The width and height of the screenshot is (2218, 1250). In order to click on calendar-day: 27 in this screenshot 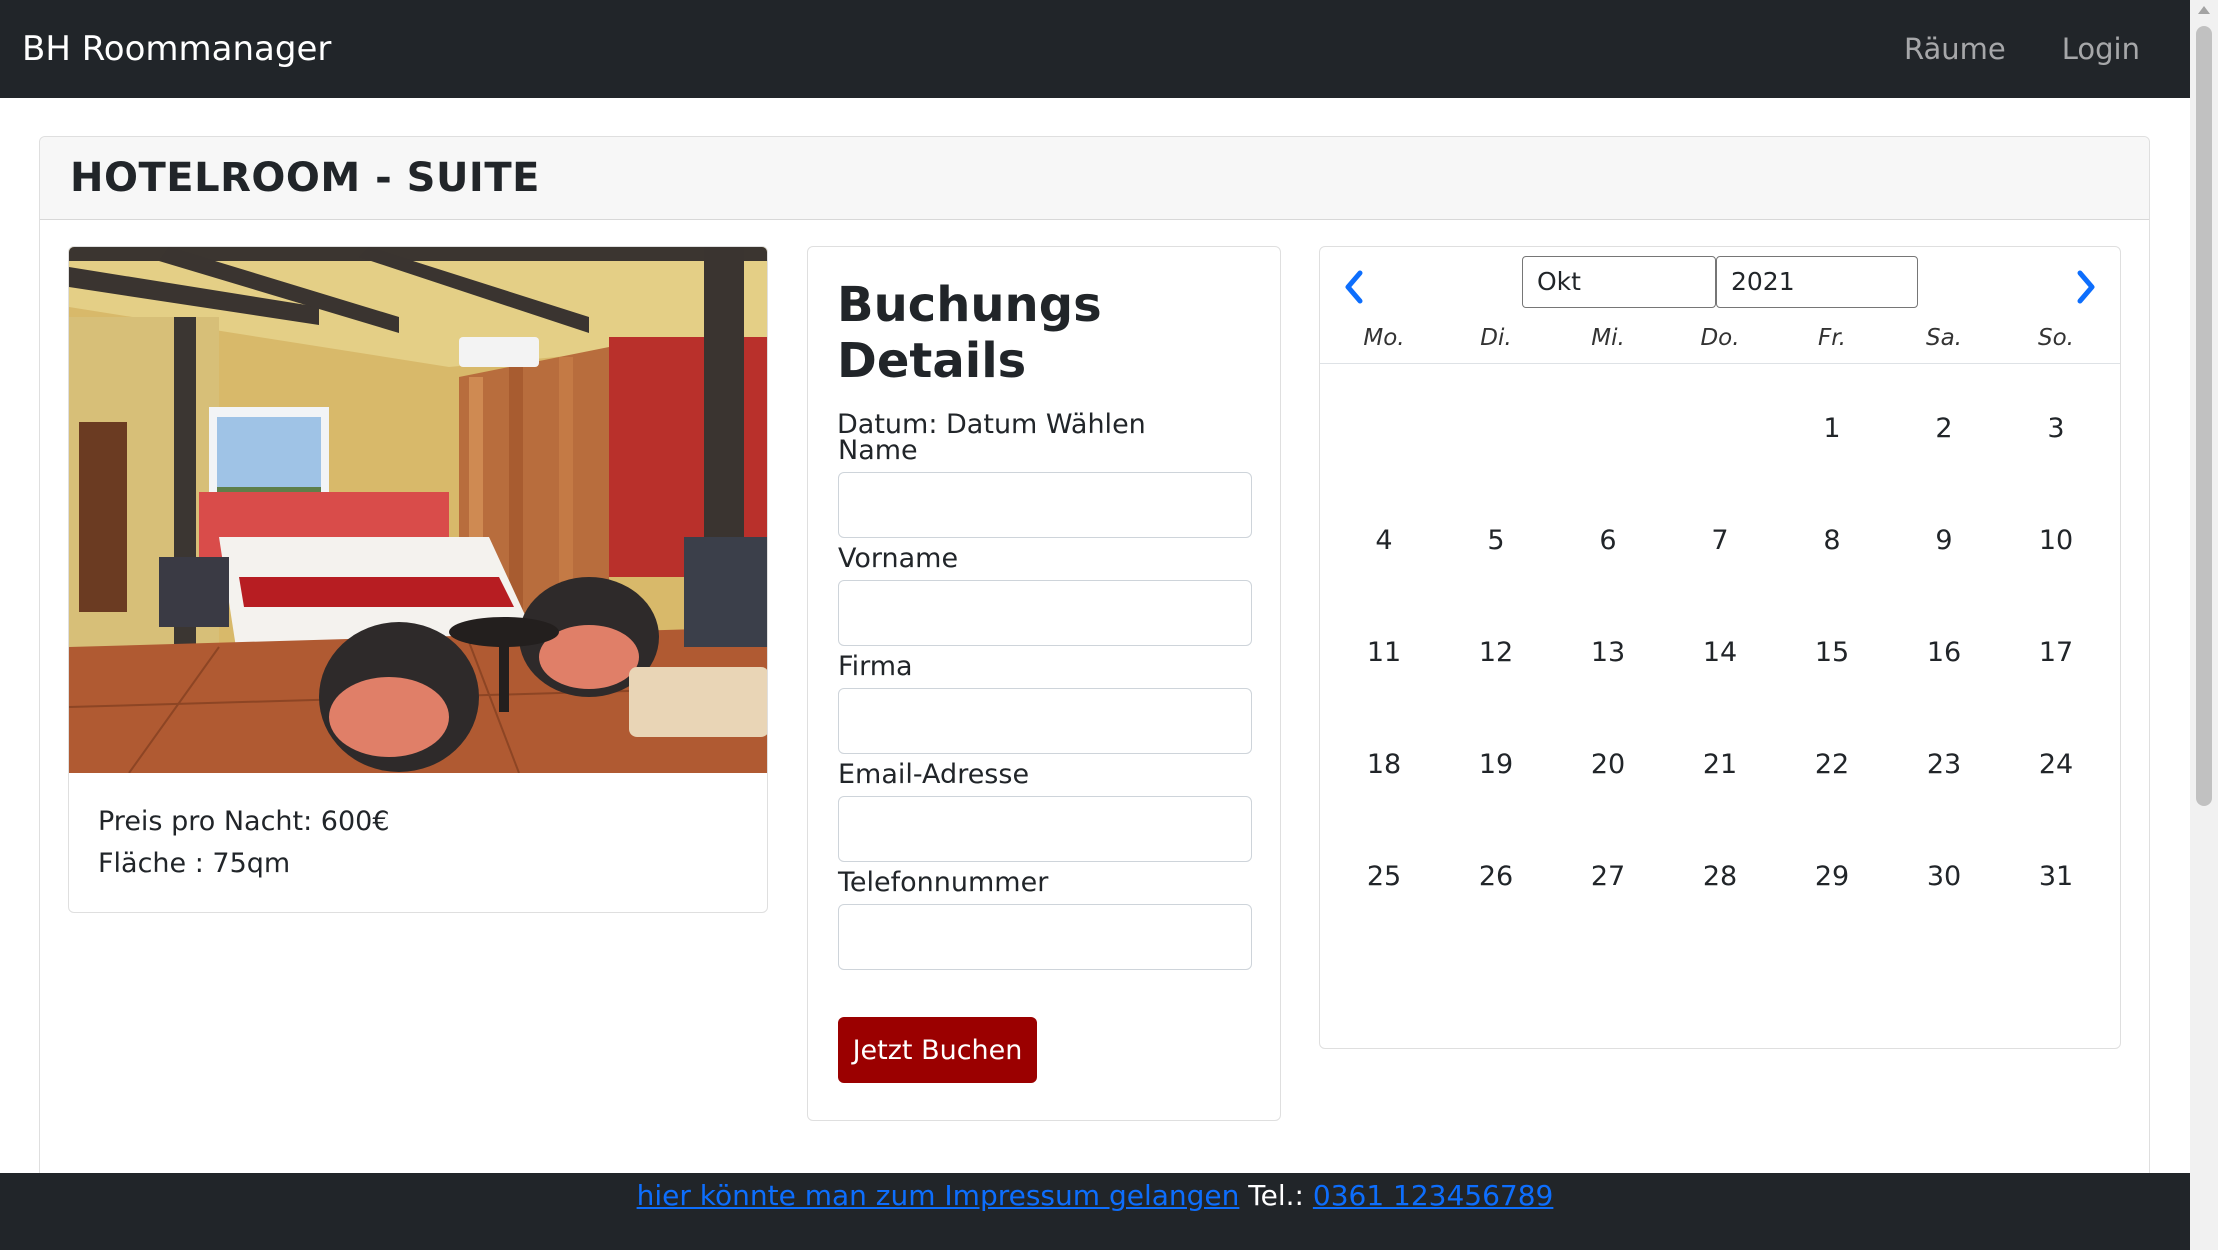, I will do `click(1608, 876)`.